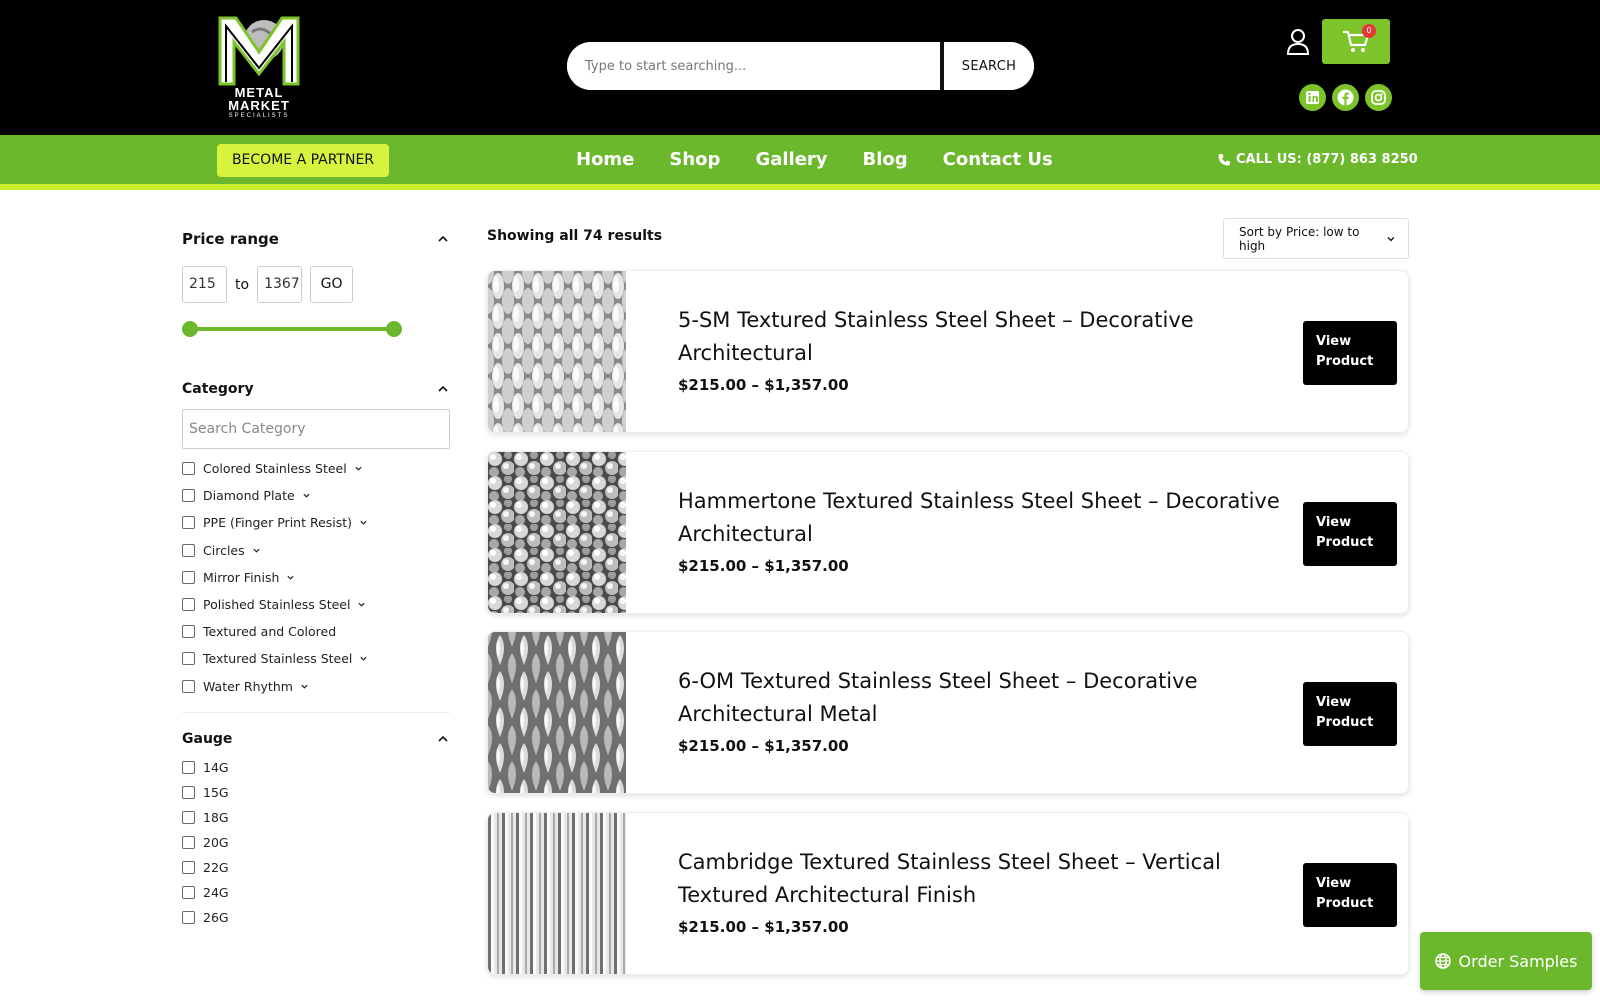 Image resolution: width=1600 pixels, height=1000 pixels. I want to click on linkedin-icon, so click(1312, 97).